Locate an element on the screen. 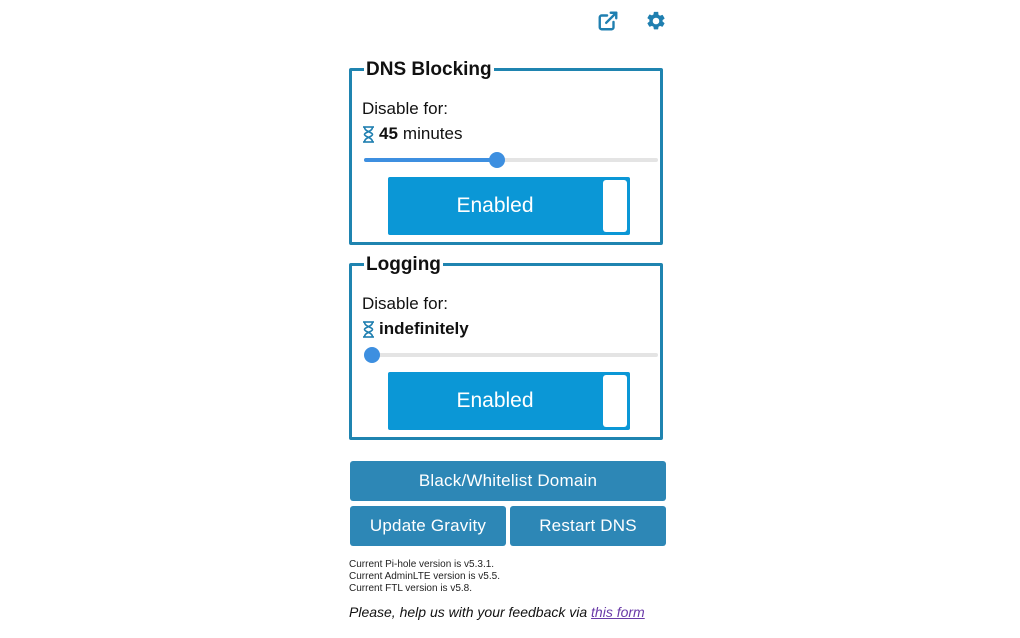  ftl-version: Current FTL version is v5.8. is located at coordinates (411, 588).